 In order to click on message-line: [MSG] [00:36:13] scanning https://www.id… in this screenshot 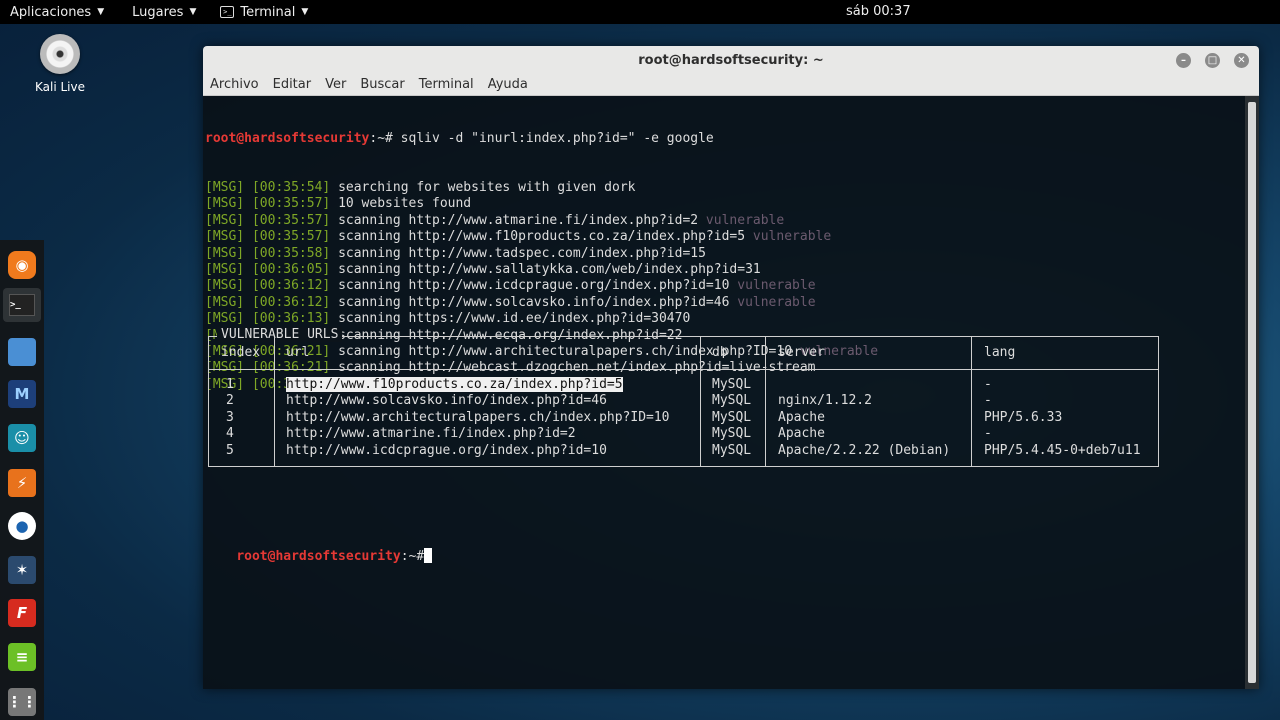, I will do `click(725, 319)`.